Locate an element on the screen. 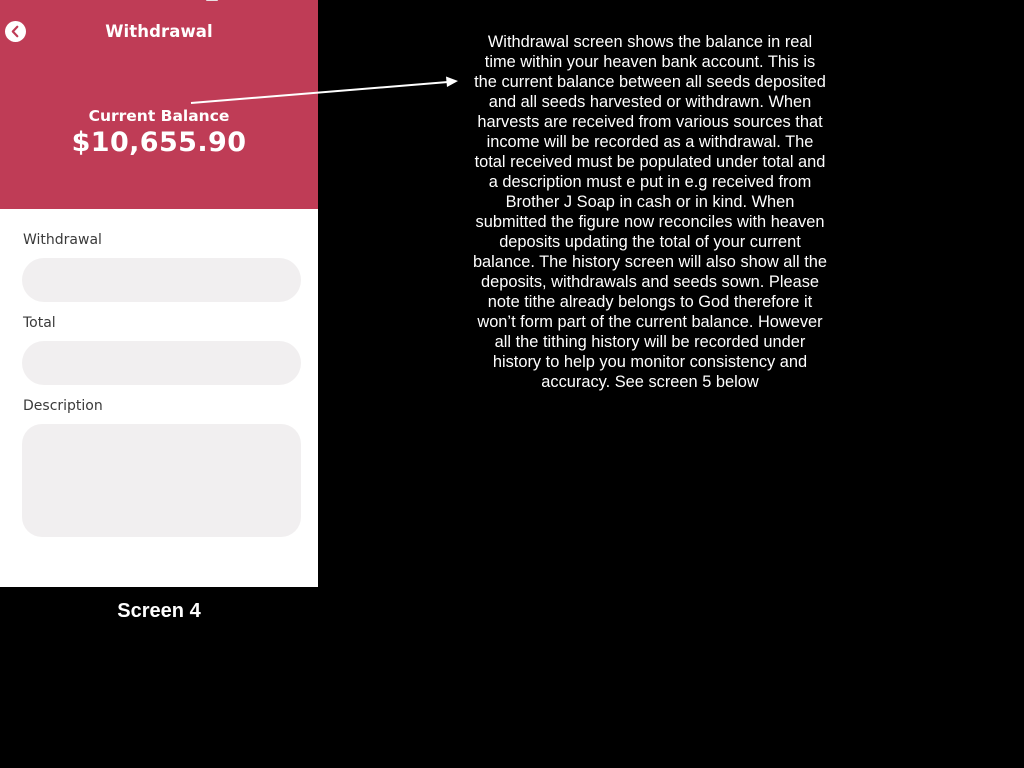  page-title: Withdrawal is located at coordinates (159, 31).